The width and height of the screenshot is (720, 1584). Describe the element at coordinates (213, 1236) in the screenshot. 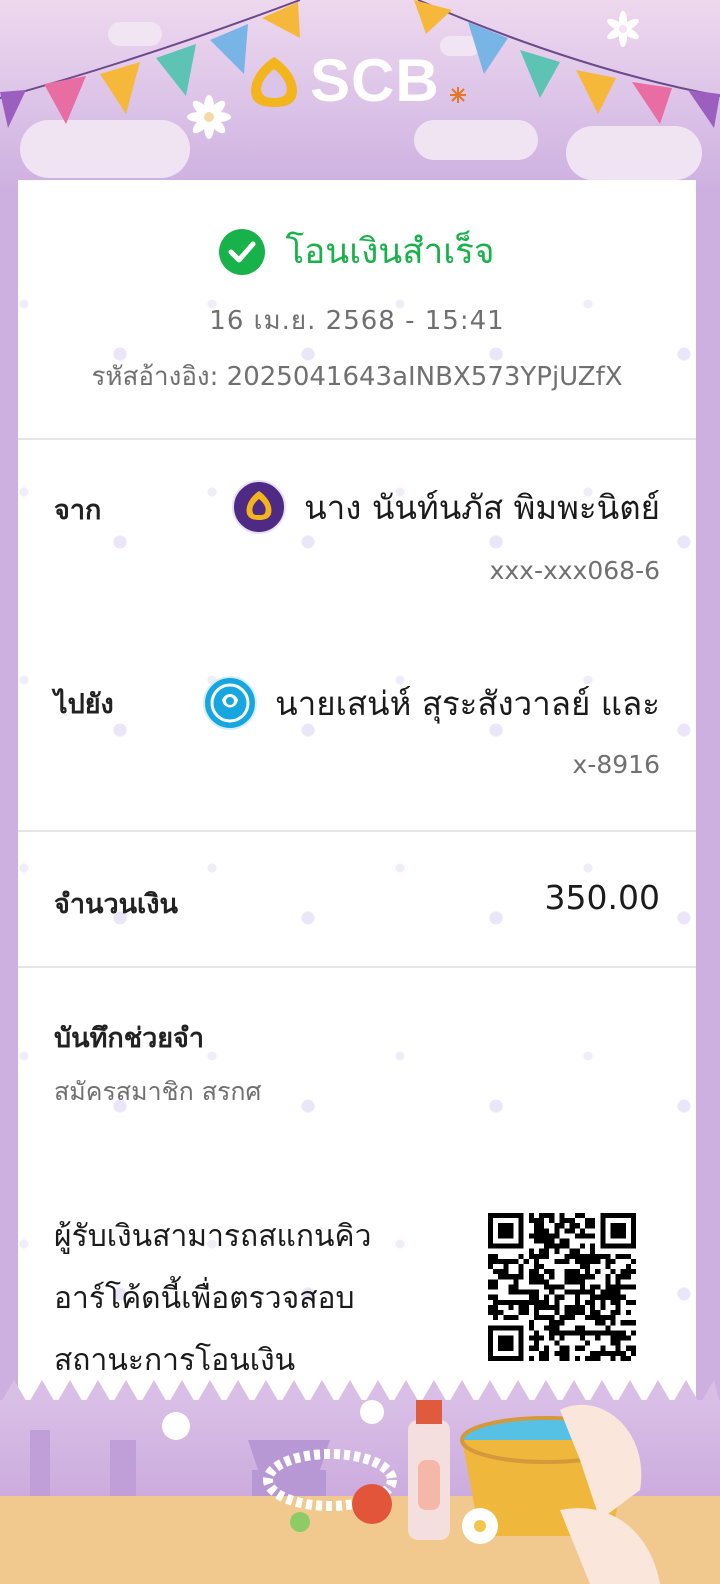

I see `qr-instruction-line: ผู้รับเงินสามารถสแกนคิว` at that location.